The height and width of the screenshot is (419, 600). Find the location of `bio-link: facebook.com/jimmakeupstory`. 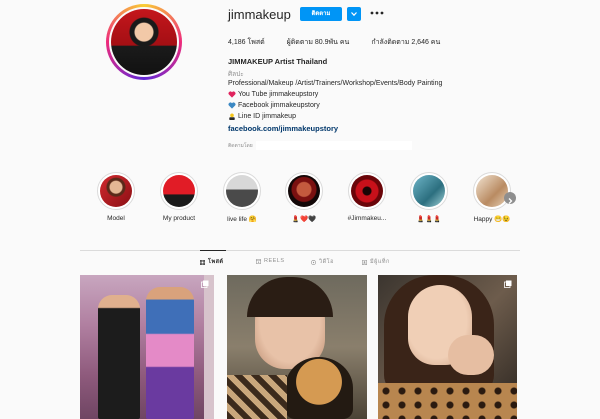

bio-link: facebook.com/jimmakeupstory is located at coordinates (283, 128).